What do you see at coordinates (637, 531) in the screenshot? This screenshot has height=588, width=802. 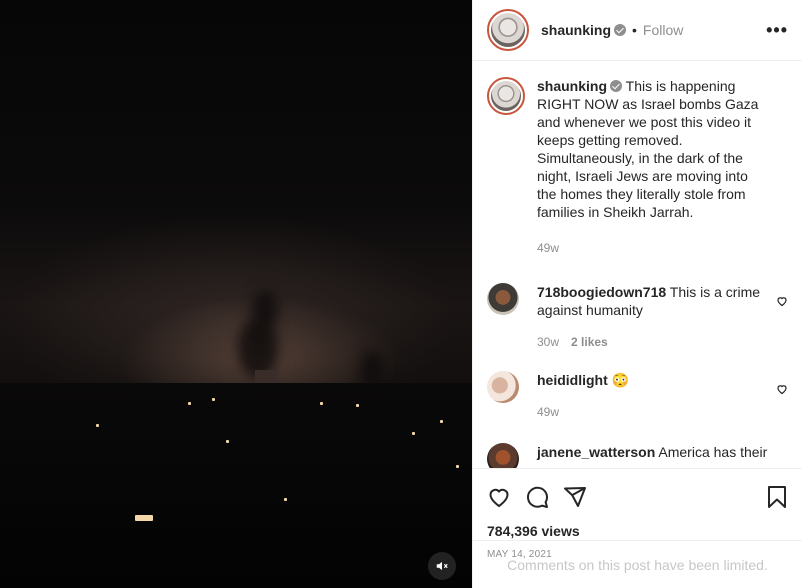 I see `view-count: 784,396 views` at bounding box center [637, 531].